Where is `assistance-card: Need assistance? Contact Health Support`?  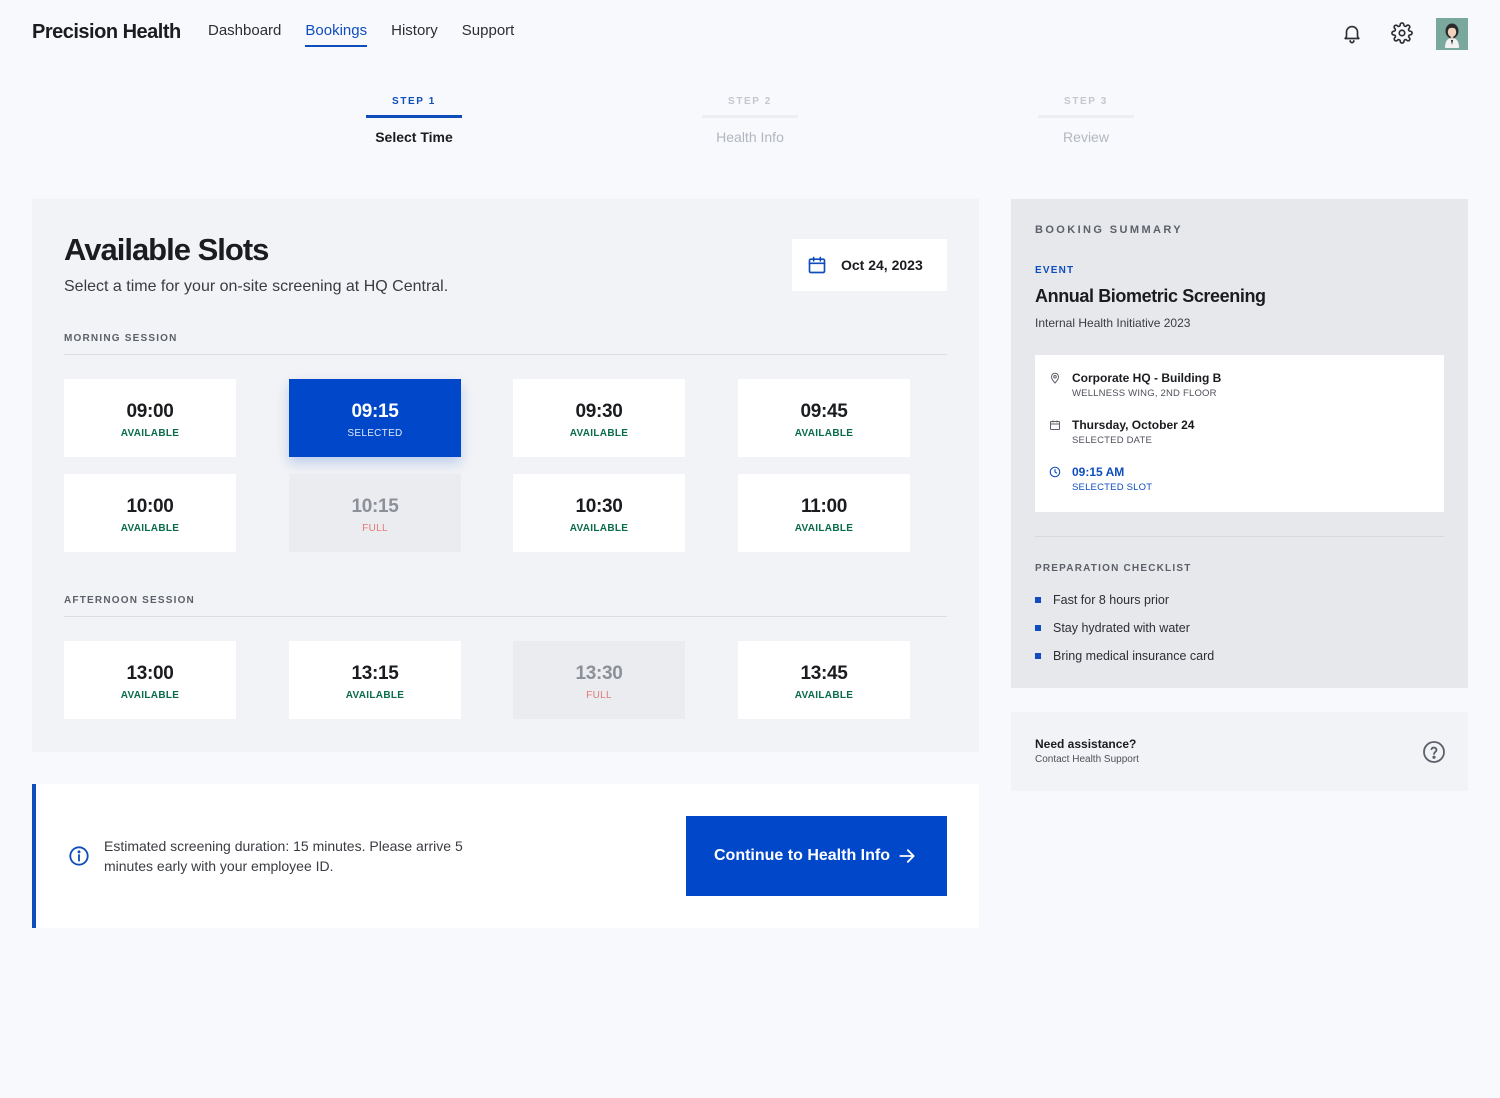 assistance-card: Need assistance? Contact Health Support is located at coordinates (1239, 751).